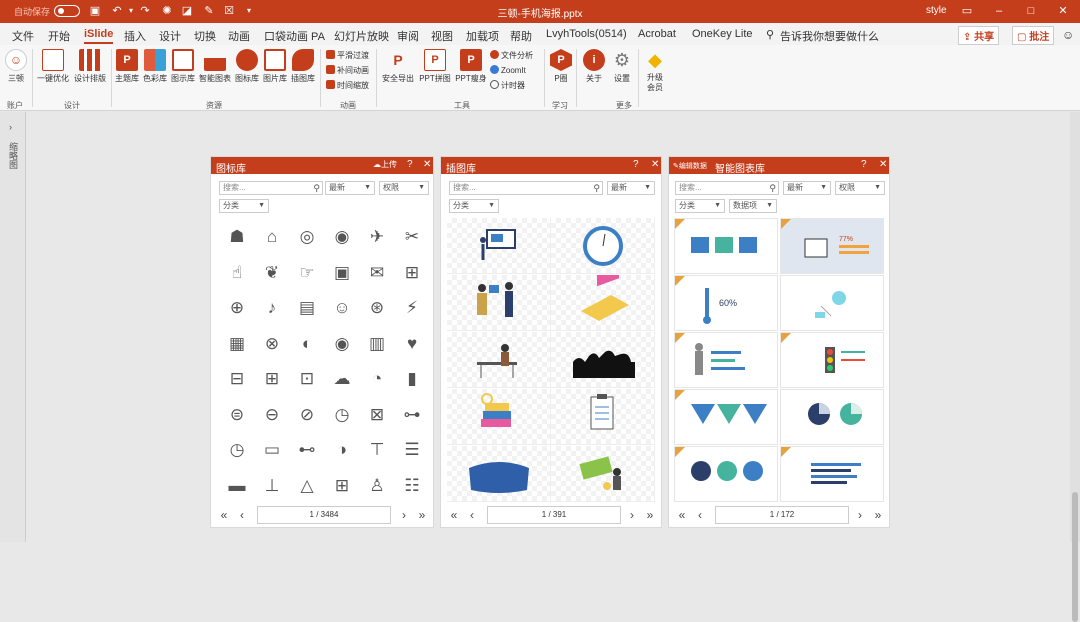  I want to click on icon-tile: ⊕, so click(237, 308).